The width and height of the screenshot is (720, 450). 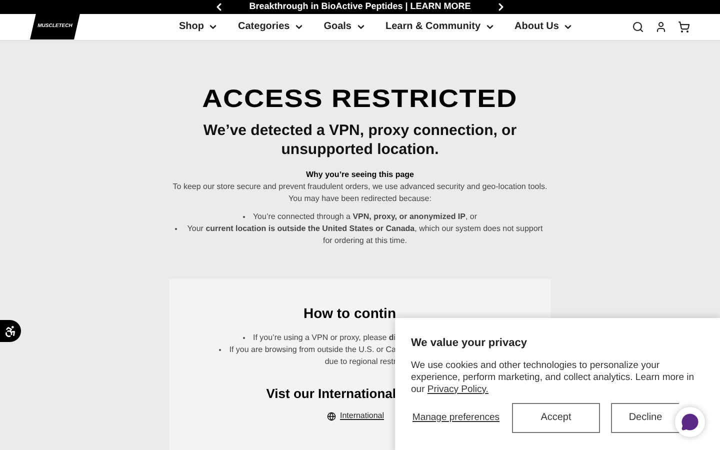 What do you see at coordinates (365, 216) in the screenshot?
I see `reason-text: You’re connected through a VPN, proxy, or anonymized IP, or` at bounding box center [365, 216].